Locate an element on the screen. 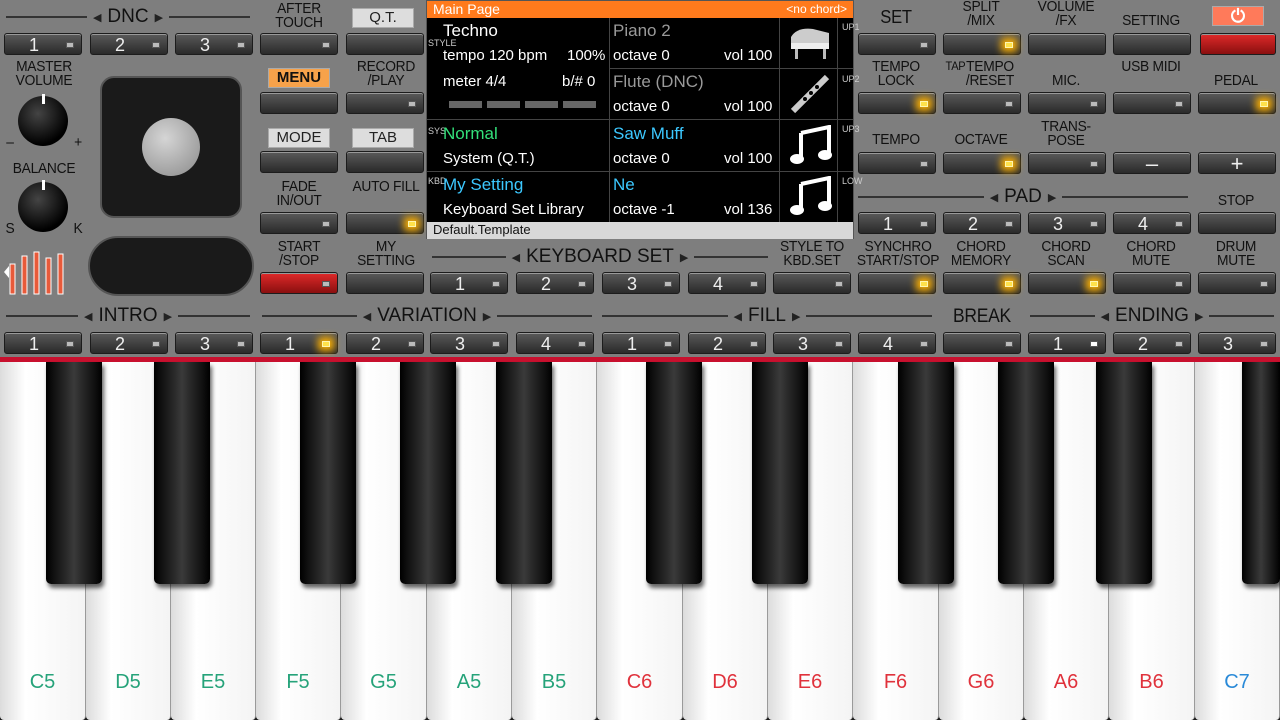  kbd-set-4-button: 4 is located at coordinates (727, 283).